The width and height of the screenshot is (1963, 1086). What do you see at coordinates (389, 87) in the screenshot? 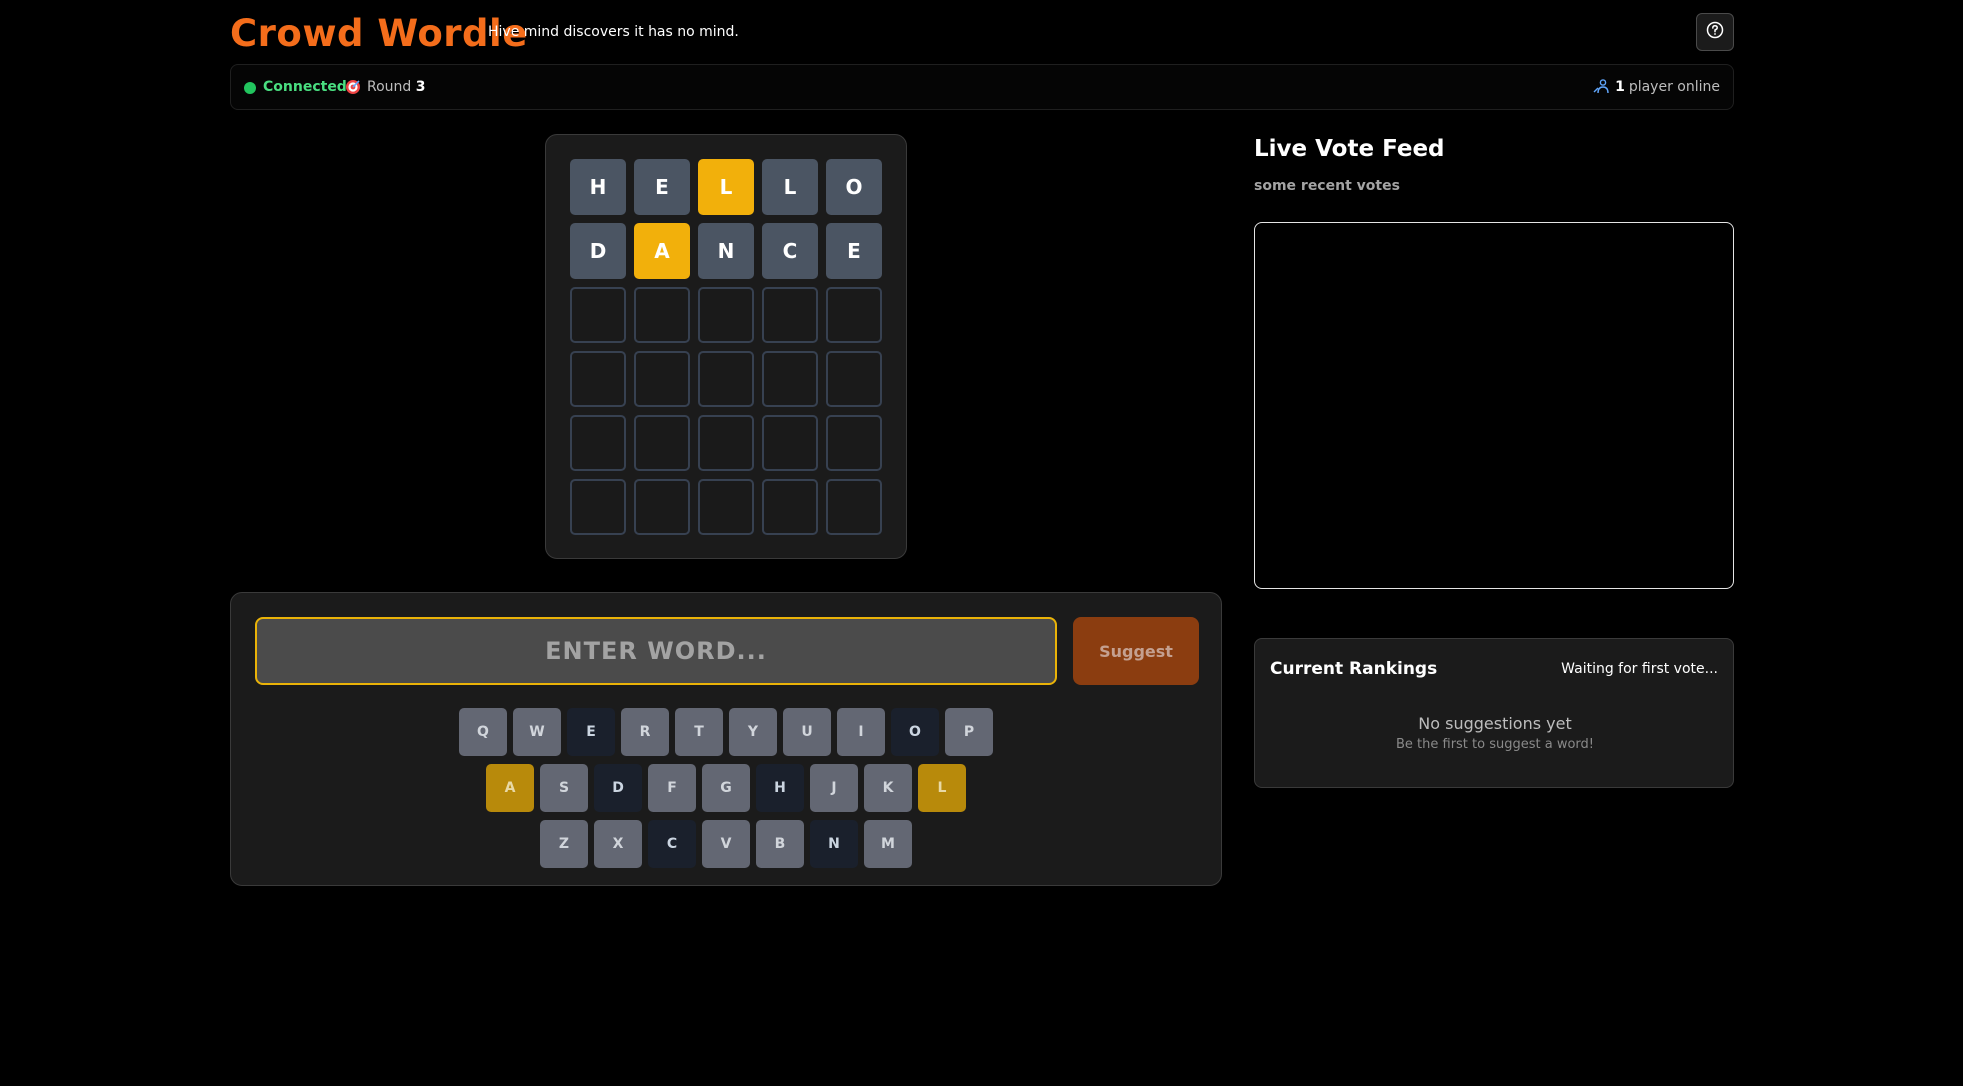
I see `round-label: Round` at bounding box center [389, 87].